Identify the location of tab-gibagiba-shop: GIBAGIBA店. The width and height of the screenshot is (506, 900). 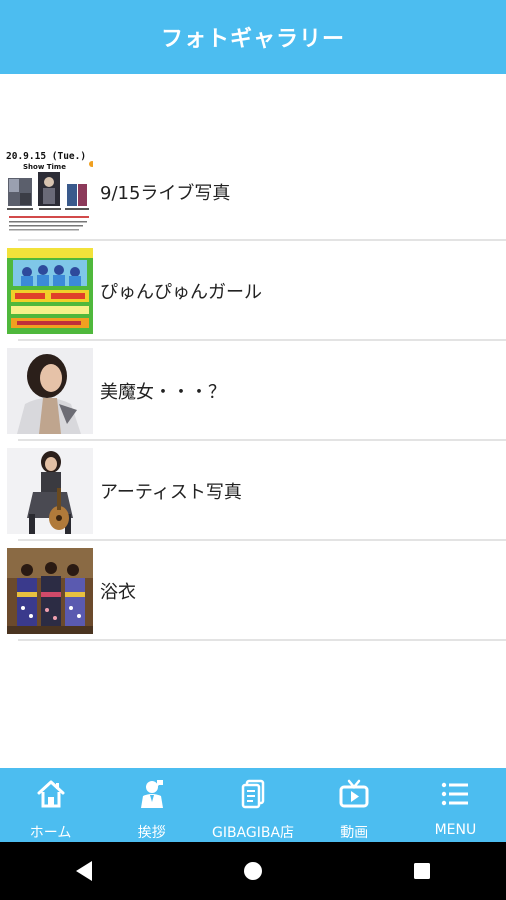
(252, 805).